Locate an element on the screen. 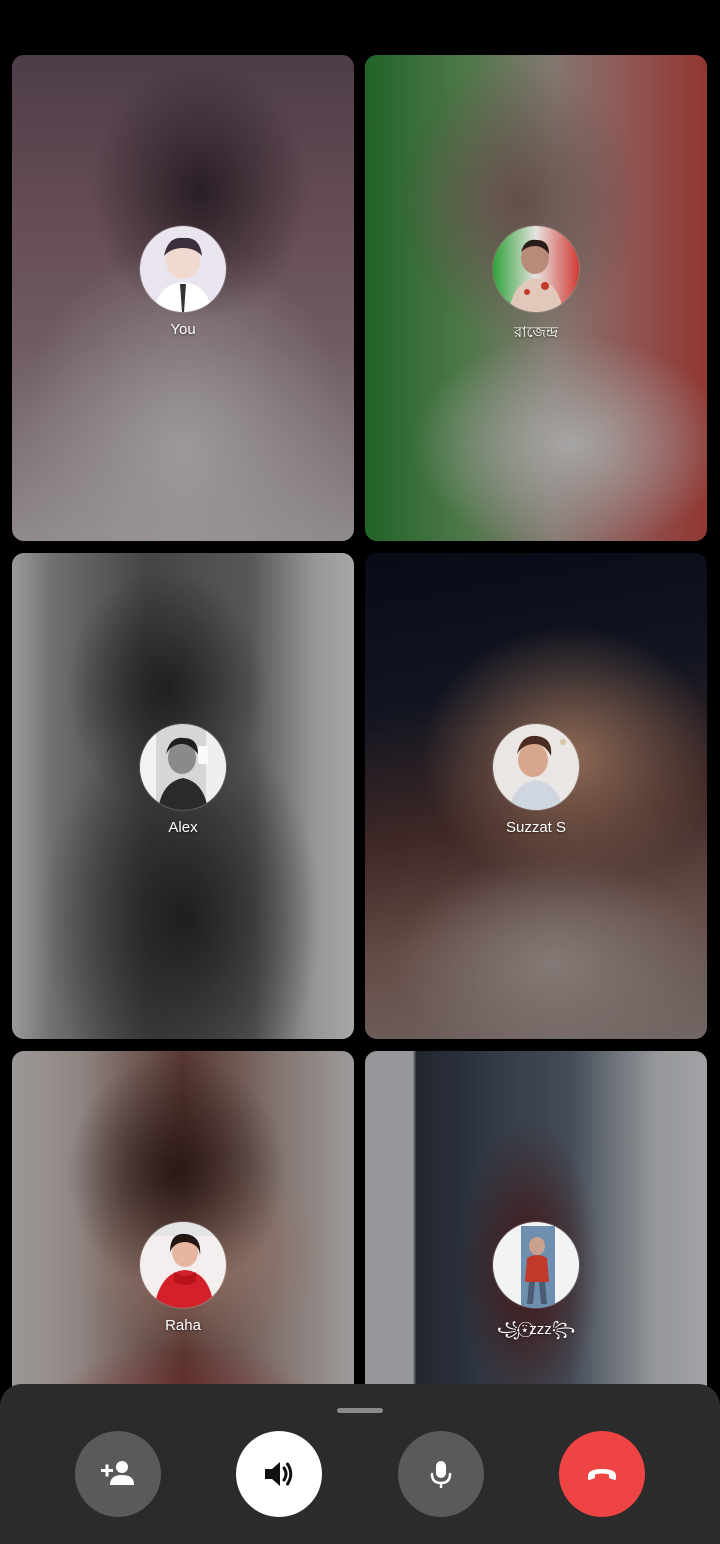 The width and height of the screenshot is (720, 1544). participant-tile: Suzzat S is located at coordinates (536, 796).